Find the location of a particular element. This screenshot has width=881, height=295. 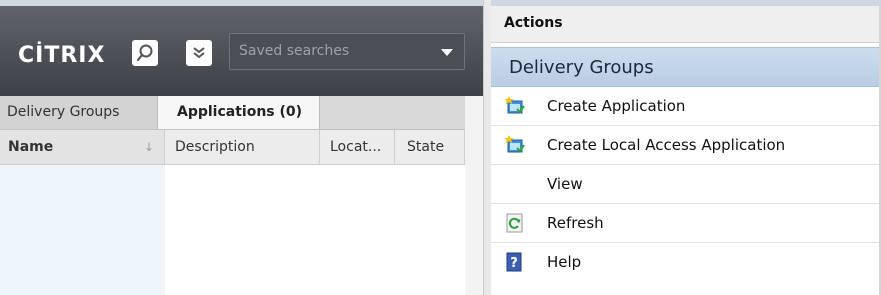

expand-search-button is located at coordinates (199, 53).